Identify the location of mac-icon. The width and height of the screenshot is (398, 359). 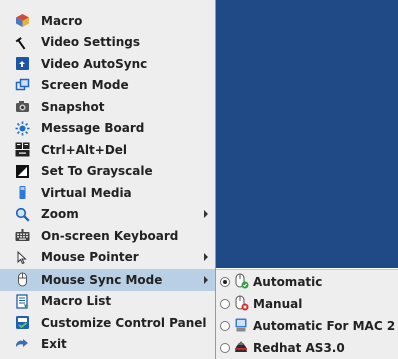
(241, 325).